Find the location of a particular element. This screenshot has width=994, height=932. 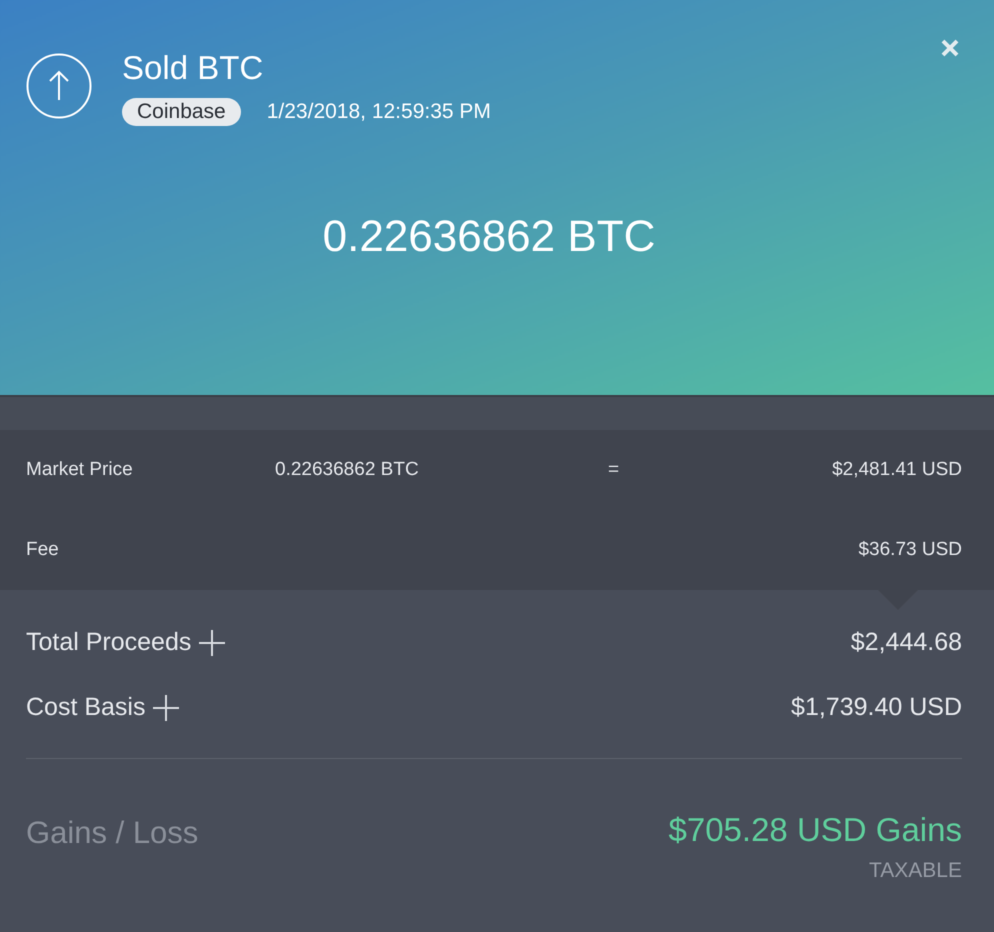

close-icon is located at coordinates (950, 48).